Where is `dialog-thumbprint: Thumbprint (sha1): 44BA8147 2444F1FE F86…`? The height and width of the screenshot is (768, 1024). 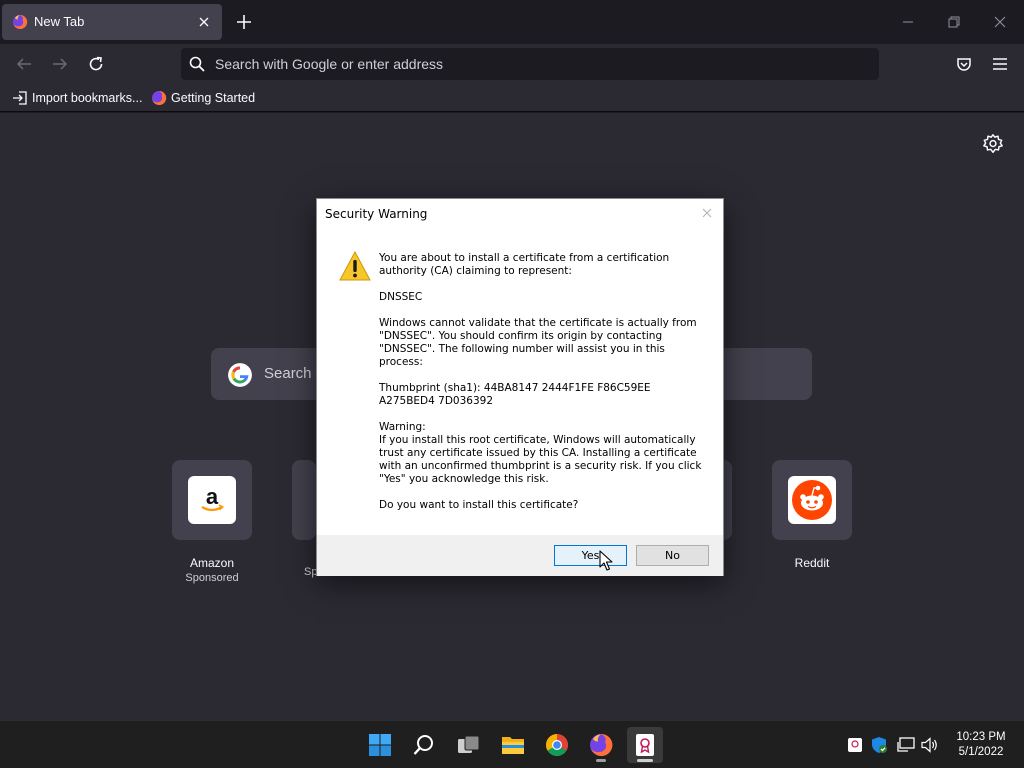
dialog-thumbprint: Thumbprint (sha1): 44BA8147 2444F1FE F86… is located at coordinates (515, 394).